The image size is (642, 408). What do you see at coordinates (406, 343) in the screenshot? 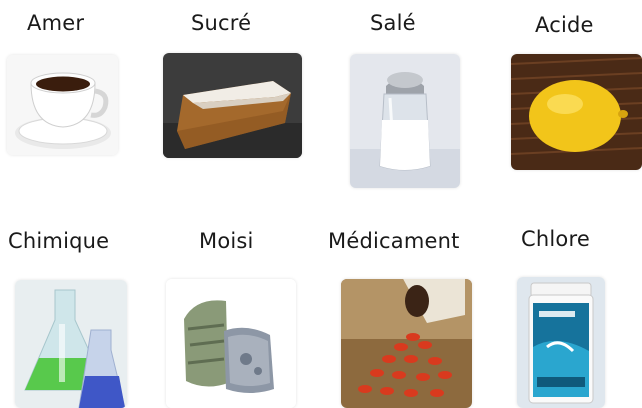
I see `pills-bottle-image` at bounding box center [406, 343].